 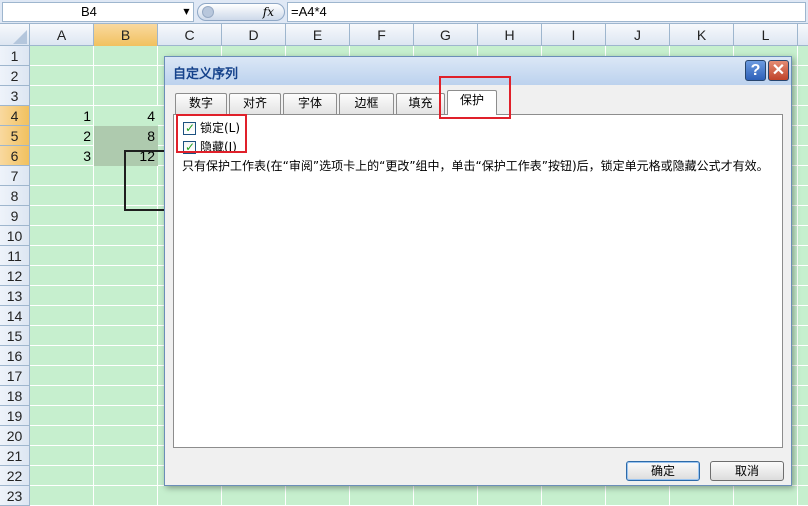 What do you see at coordinates (15, 56) in the screenshot?
I see `row-header-1: 1` at bounding box center [15, 56].